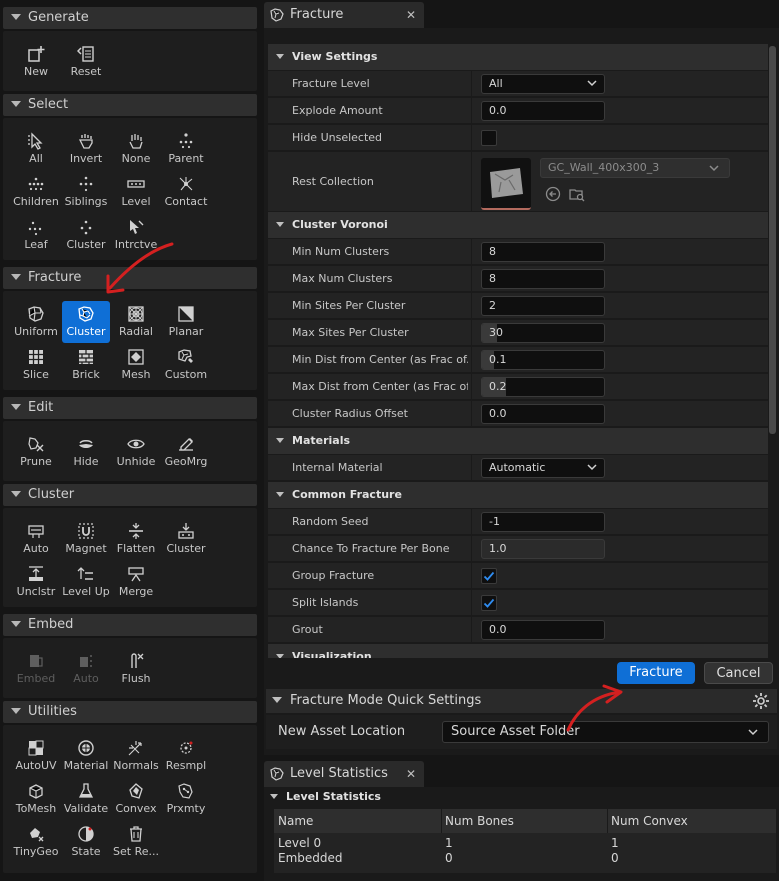 The height and width of the screenshot is (881, 779). Describe the element at coordinates (186, 798) in the screenshot. I see `tool-util-proximity: Prxmty` at that location.